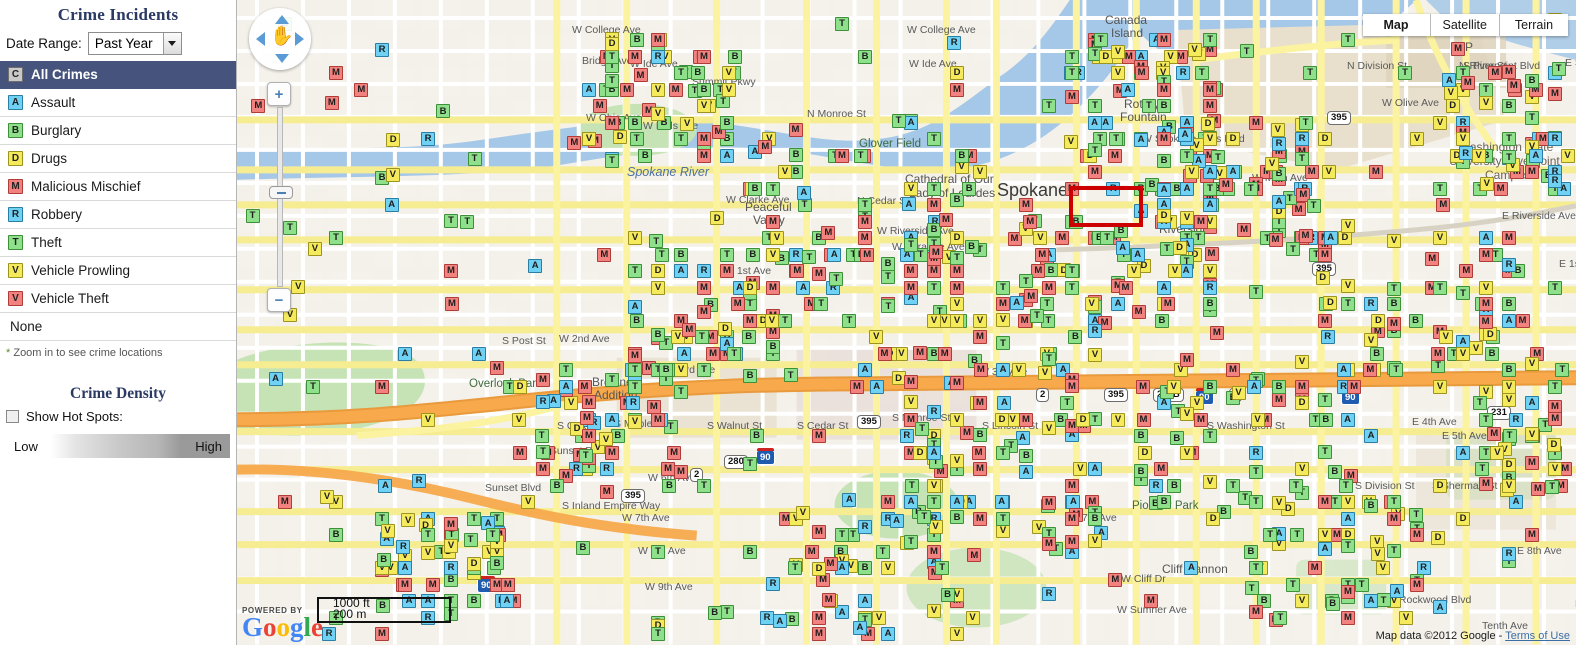  Describe the element at coordinates (281, 197) in the screenshot. I see `zoom-slider-track` at that location.